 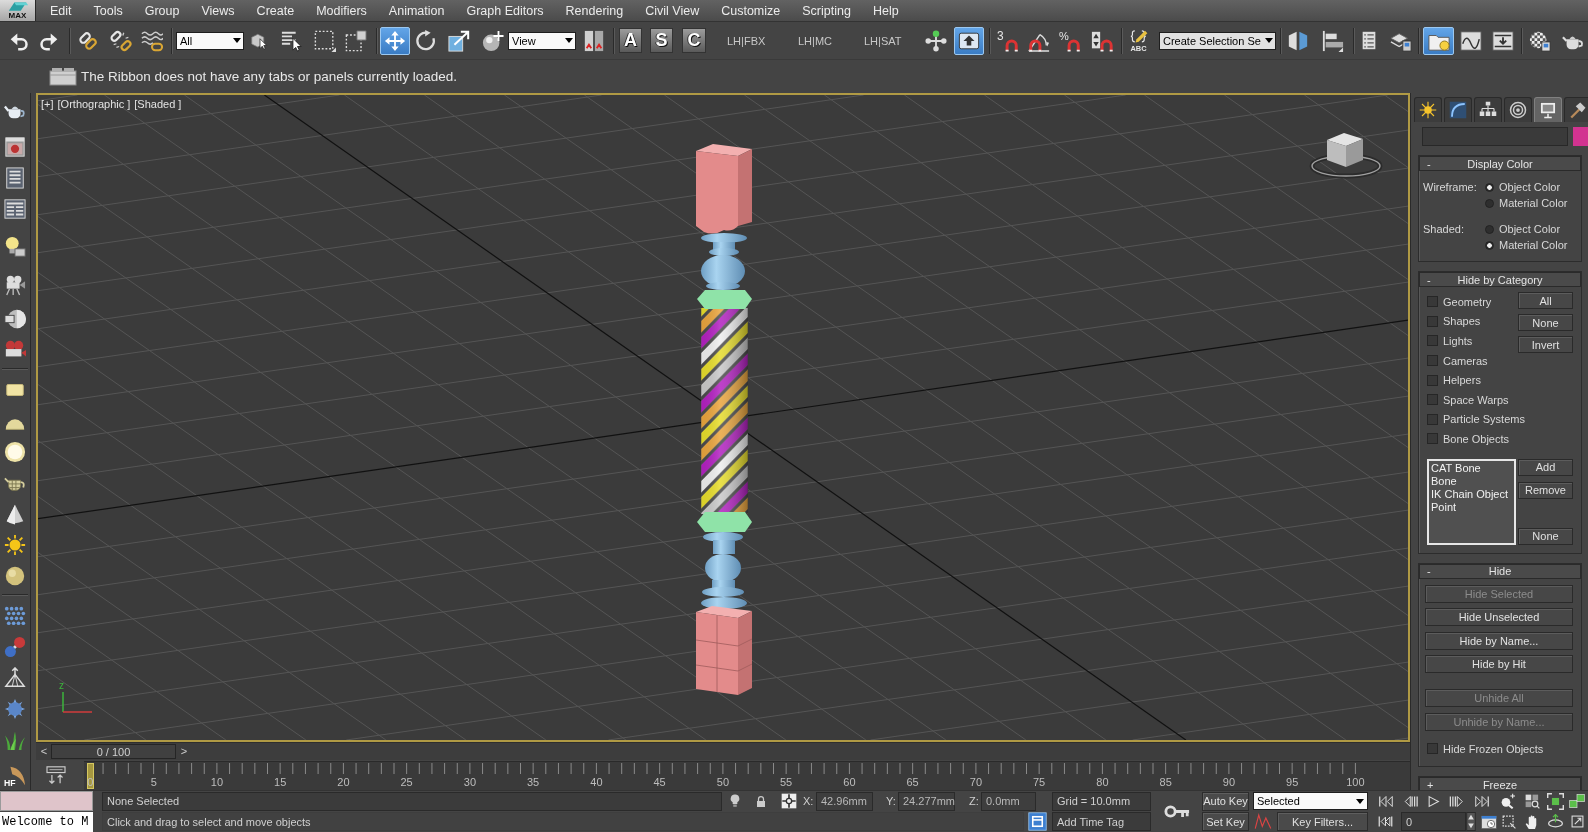 What do you see at coordinates (672, 10) in the screenshot?
I see `menu-item: Civil View` at bounding box center [672, 10].